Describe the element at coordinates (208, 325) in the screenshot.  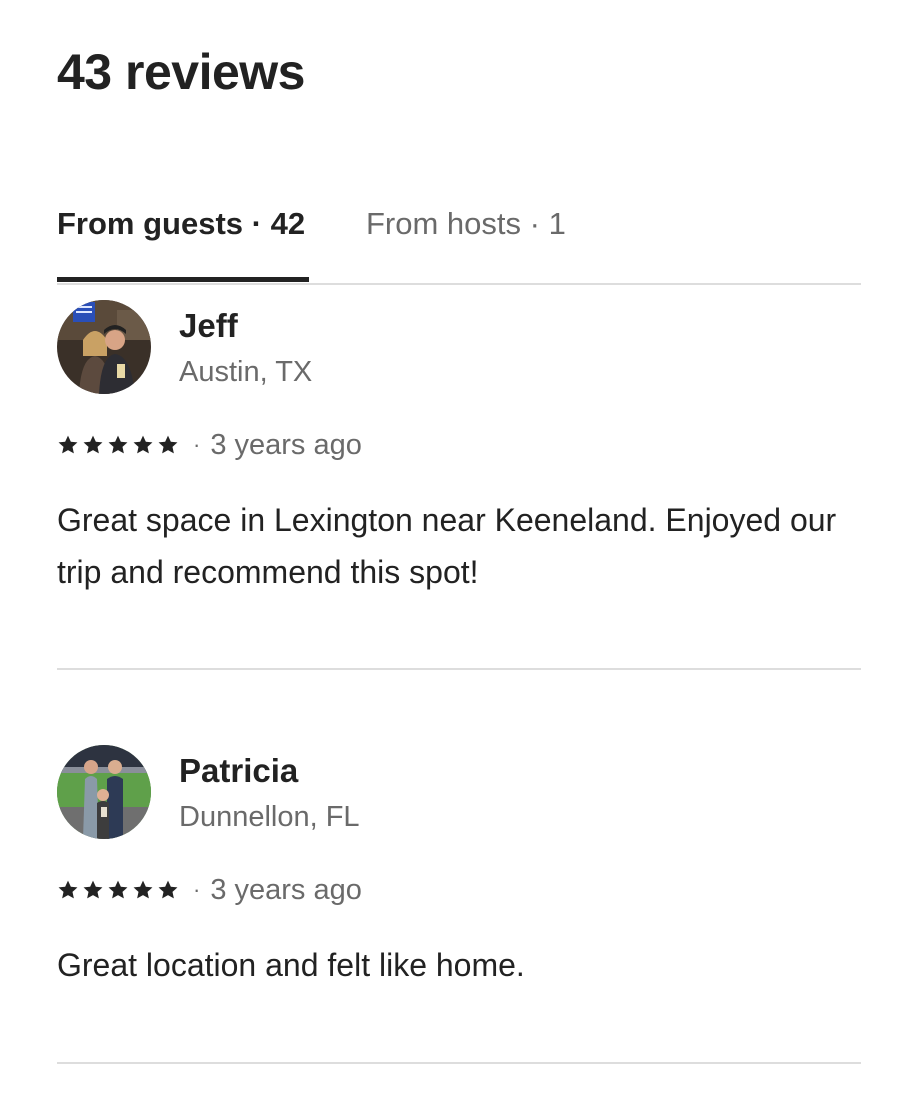
I see `reviewer-name: Jeff` at that location.